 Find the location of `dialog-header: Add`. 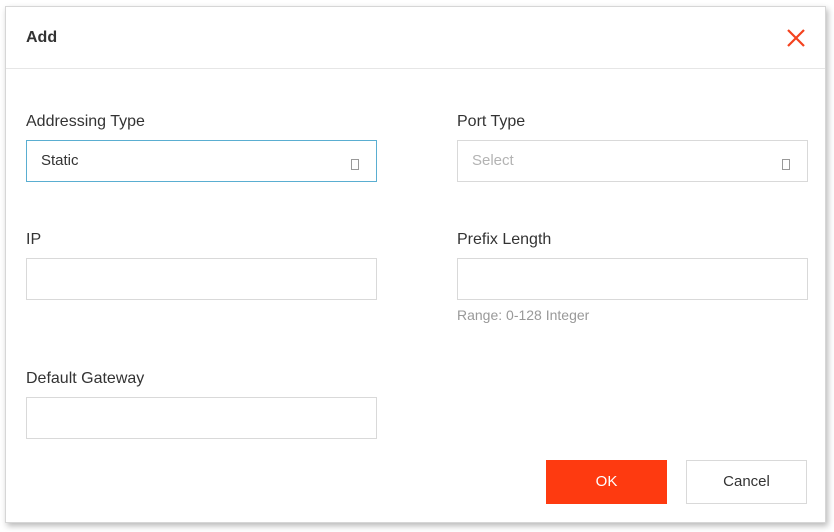

dialog-header: Add is located at coordinates (415, 38).